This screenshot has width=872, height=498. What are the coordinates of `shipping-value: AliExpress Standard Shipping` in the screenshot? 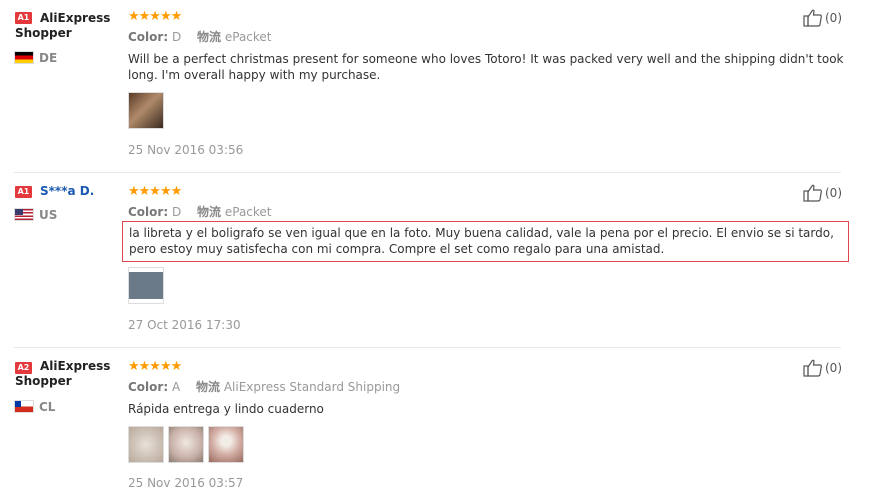 It's located at (312, 387).